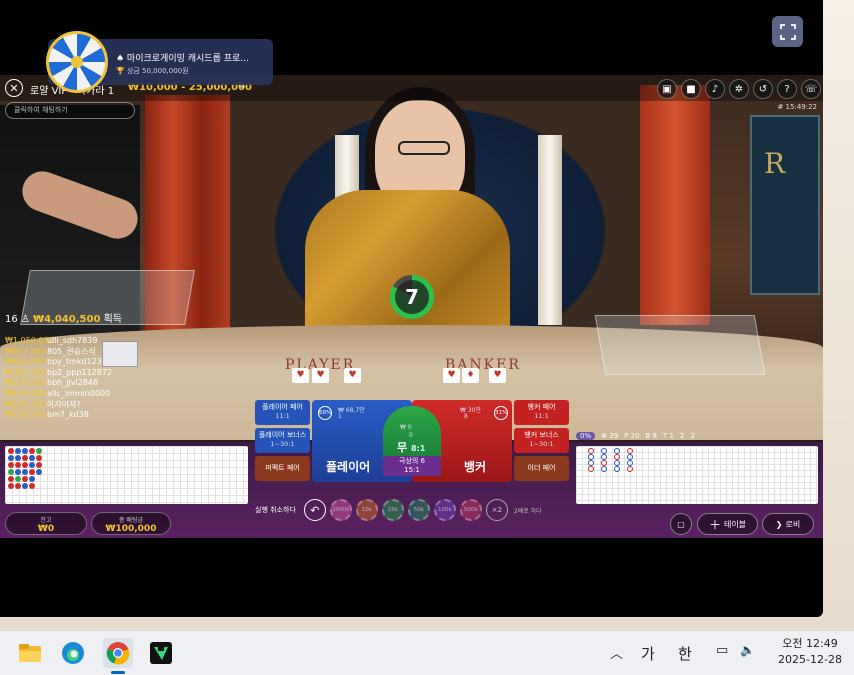 This screenshot has width=854, height=675. I want to click on pillar, so click(550, 230).